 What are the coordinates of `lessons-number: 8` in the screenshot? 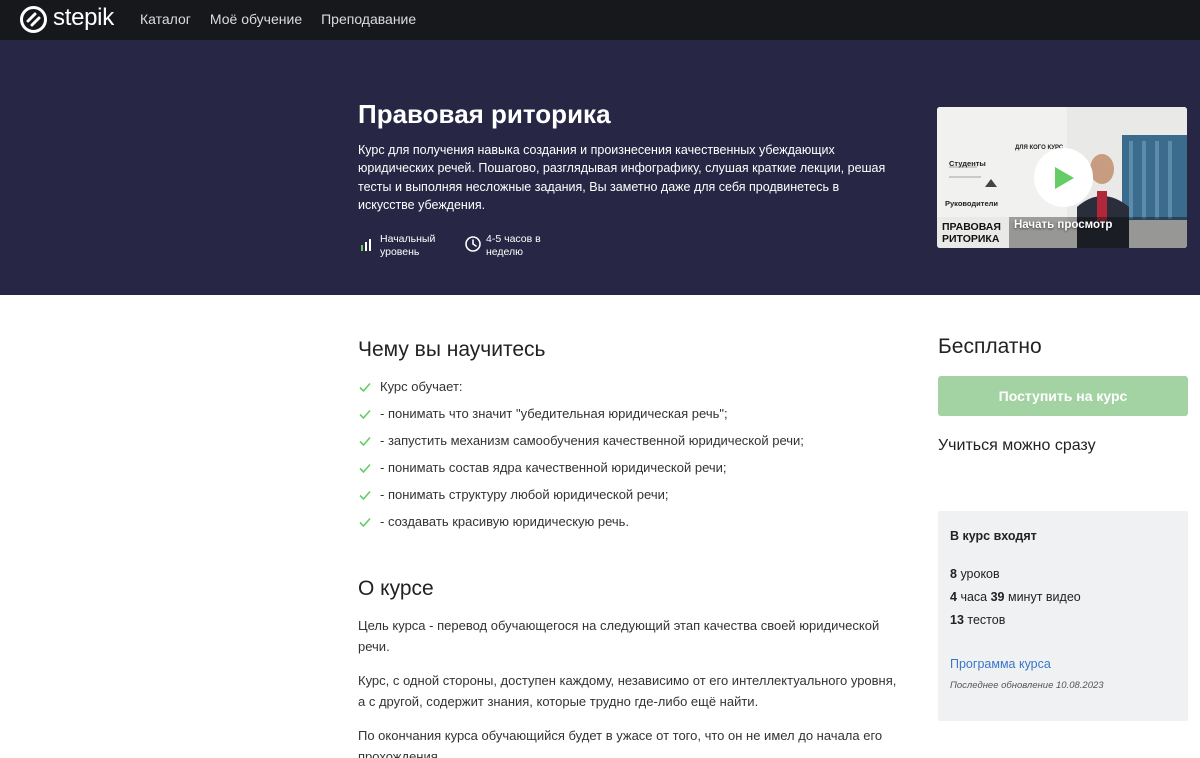 It's located at (953, 574).